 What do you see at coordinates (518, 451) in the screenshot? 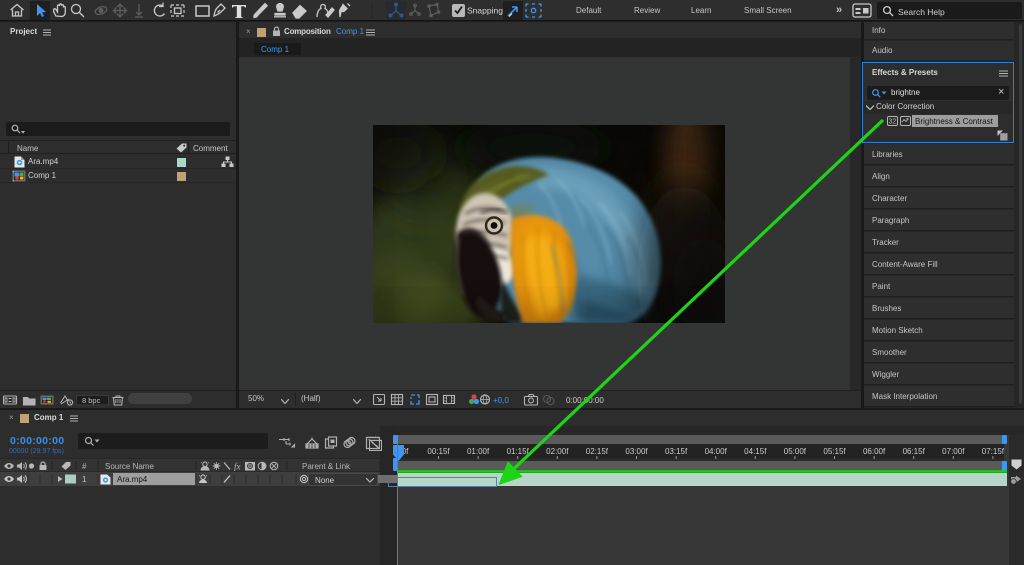
I see `svg-text: 01:15f` at bounding box center [518, 451].